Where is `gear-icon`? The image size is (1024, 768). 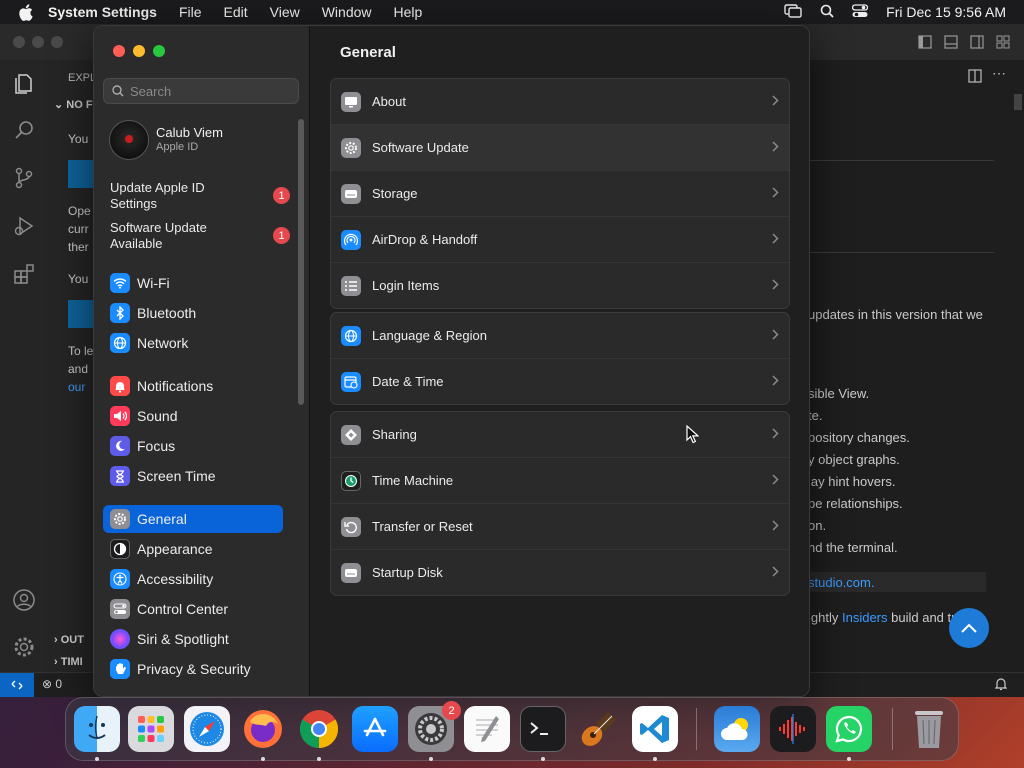
gear-icon is located at coordinates (120, 519).